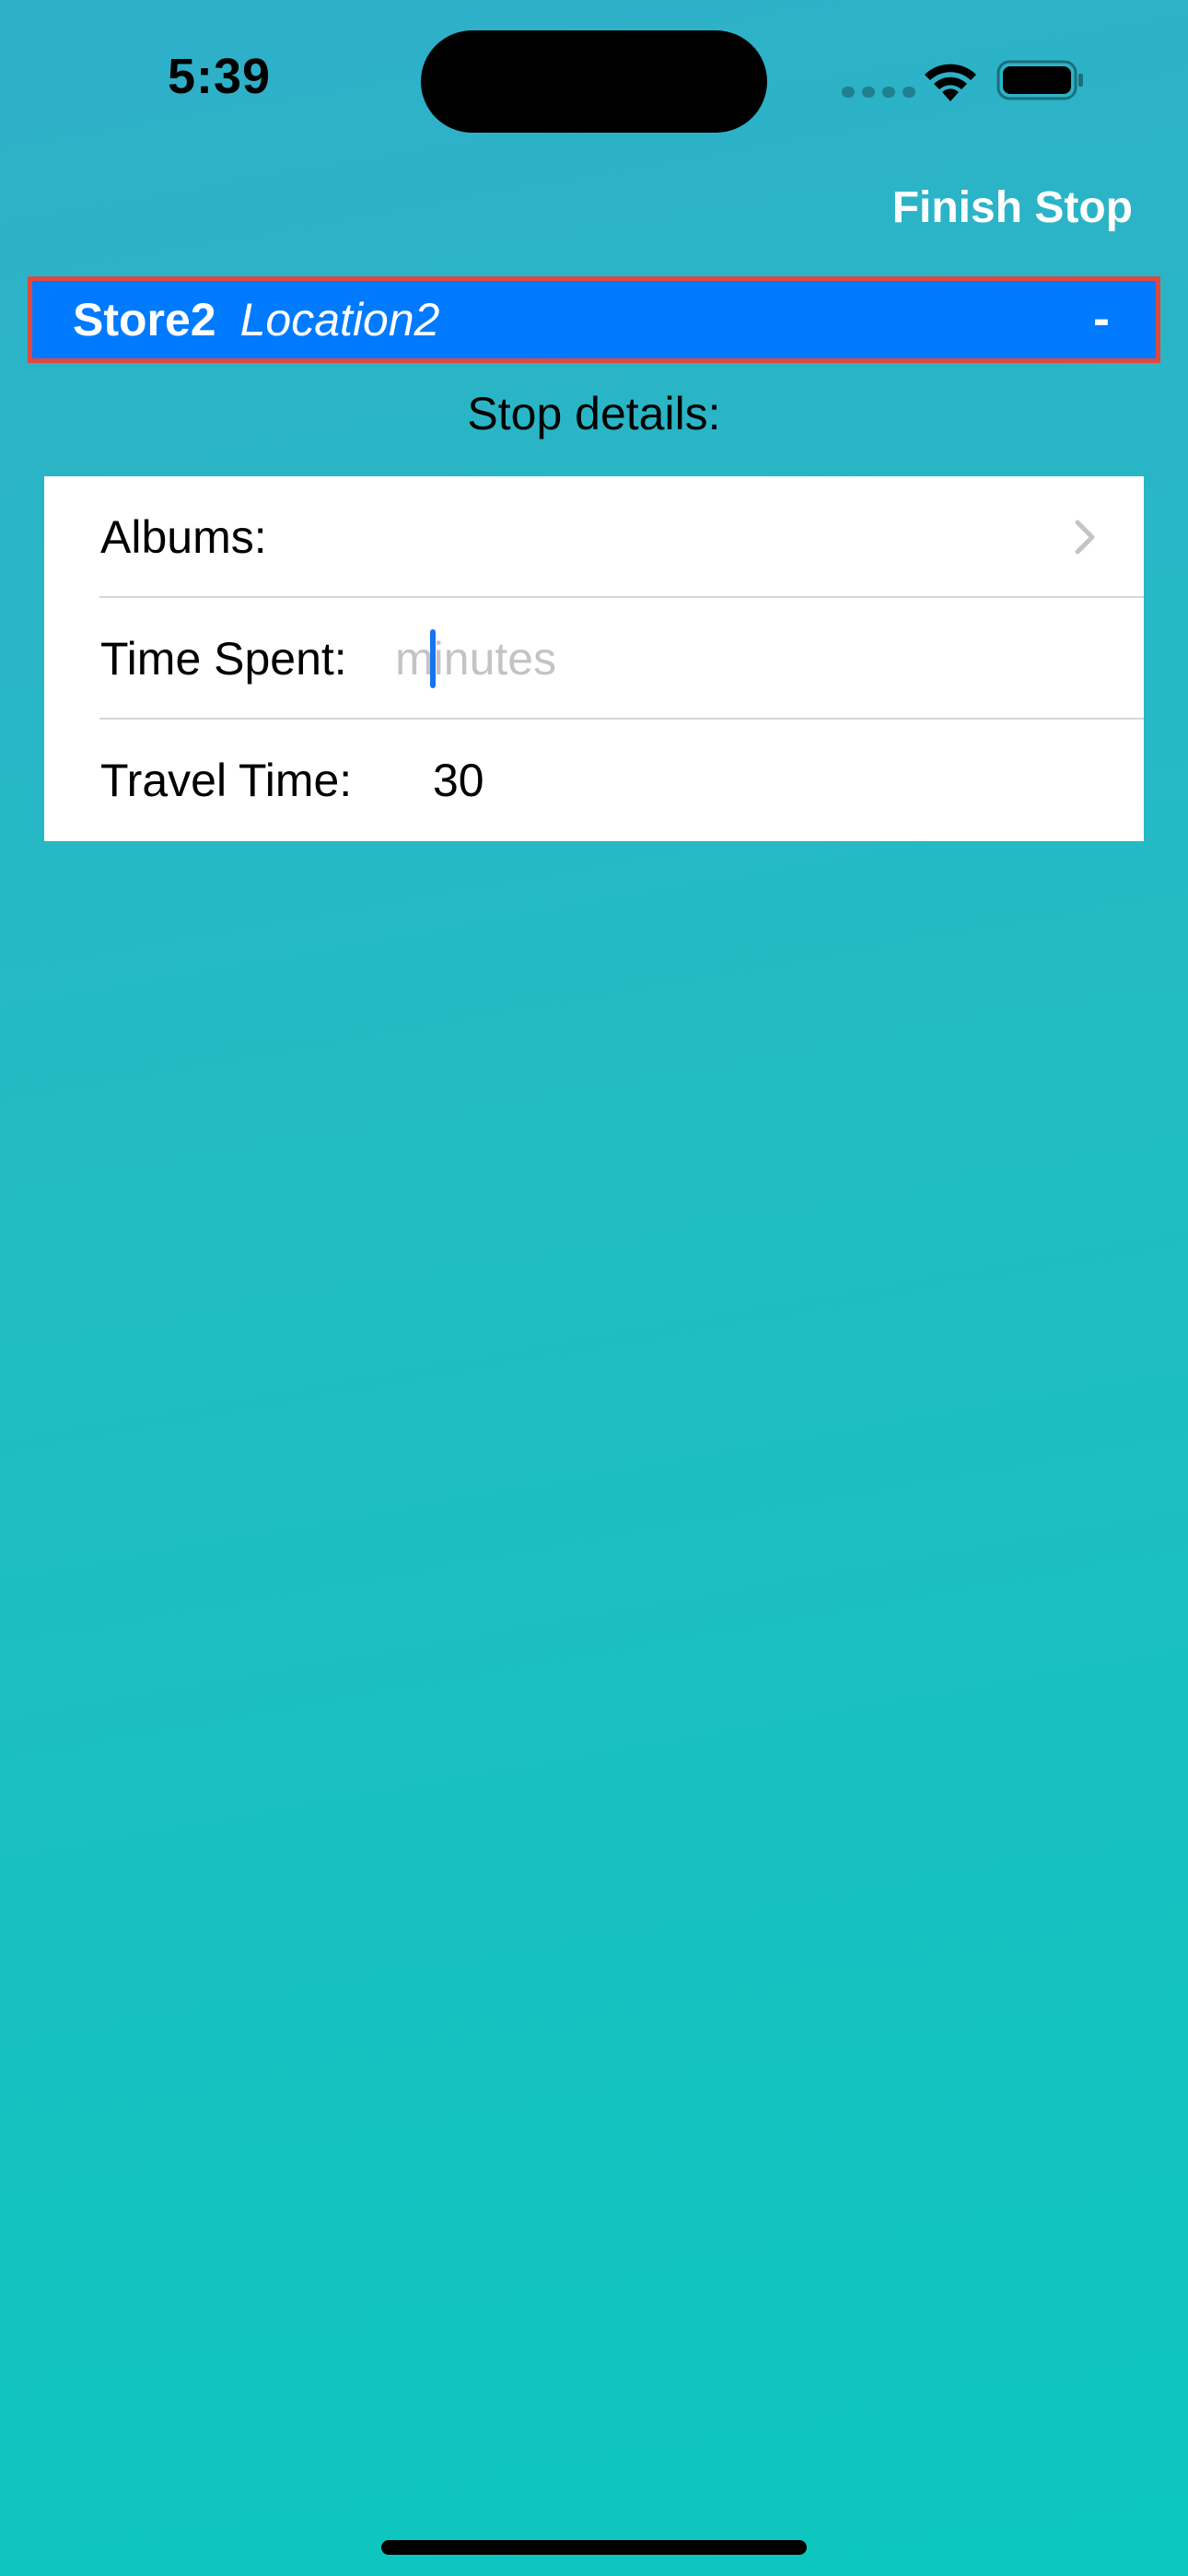 The height and width of the screenshot is (2576, 1188). Describe the element at coordinates (1013, 207) in the screenshot. I see `finish-stop-button: Finish Stop` at that location.